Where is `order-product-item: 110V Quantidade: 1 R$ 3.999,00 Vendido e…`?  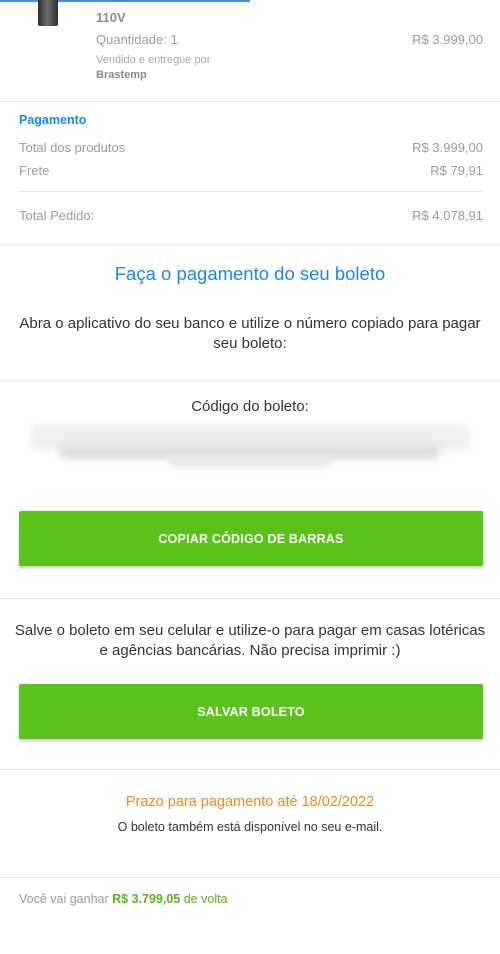
order-product-item: 110V Quantidade: 1 R$ 3.999,00 Vendido e… is located at coordinates (250, 51).